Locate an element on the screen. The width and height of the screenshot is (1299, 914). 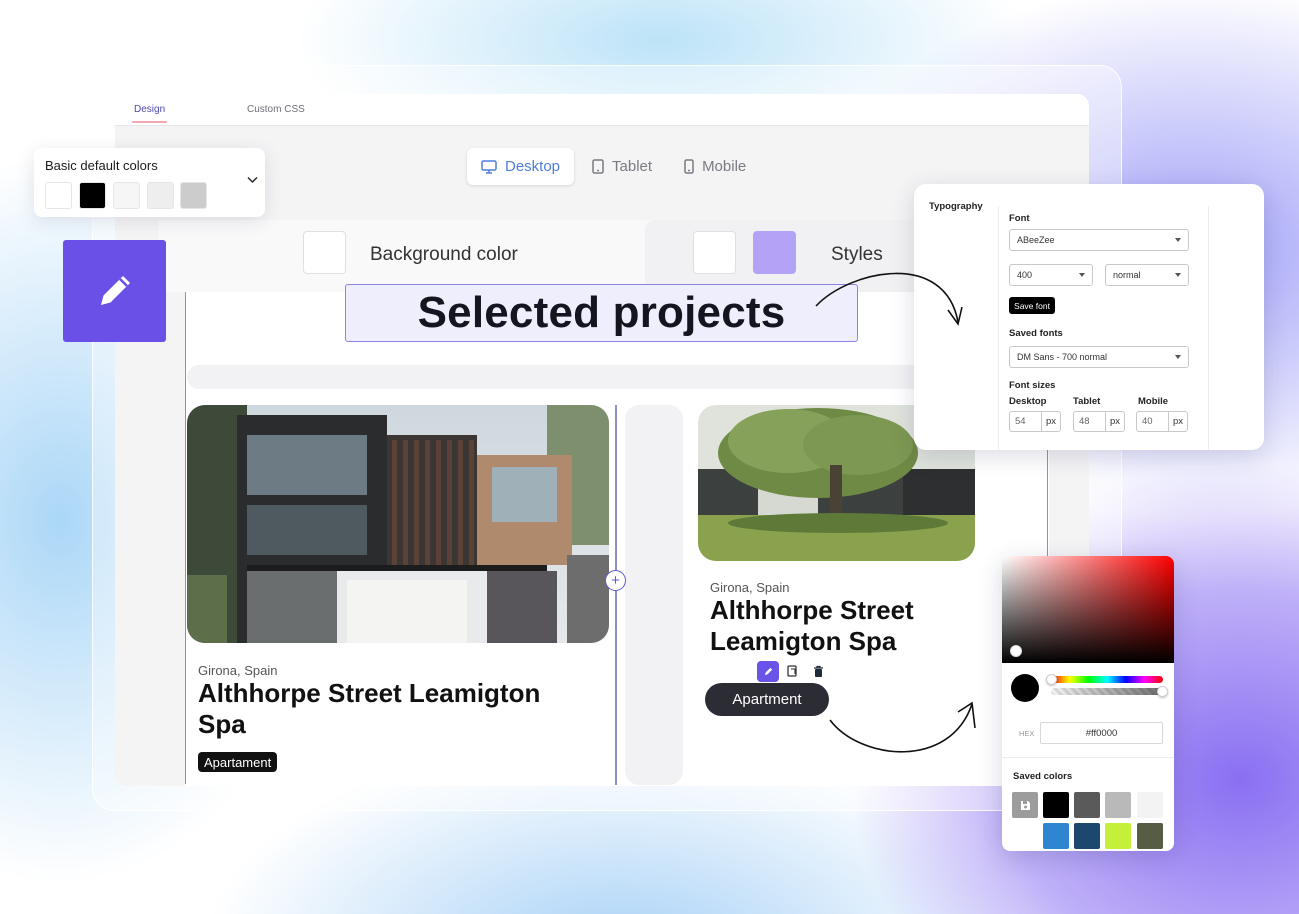
arrow-to-typography is located at coordinates (887, 297).